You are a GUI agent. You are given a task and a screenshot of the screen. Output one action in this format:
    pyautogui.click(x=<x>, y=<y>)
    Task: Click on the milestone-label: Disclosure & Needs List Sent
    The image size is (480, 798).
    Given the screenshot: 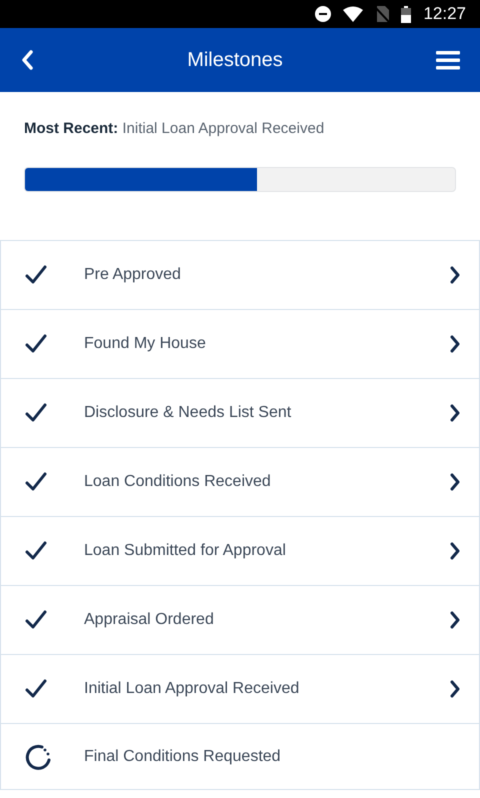 What is the action you would take?
    pyautogui.click(x=188, y=413)
    